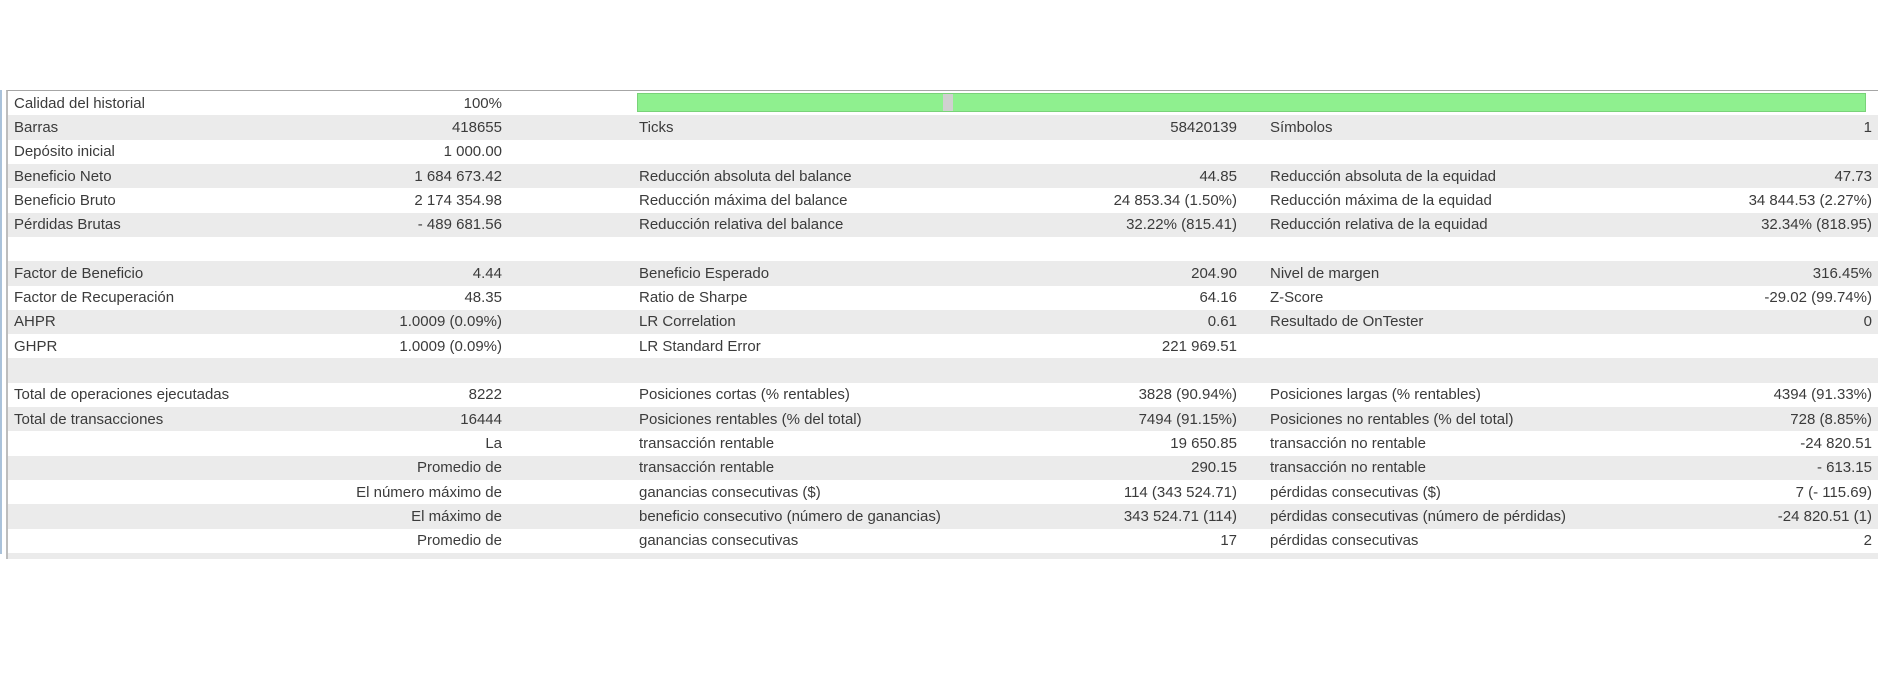  Describe the element at coordinates (79, 273) in the screenshot. I see `metric-label: Factor de Beneficio` at that location.